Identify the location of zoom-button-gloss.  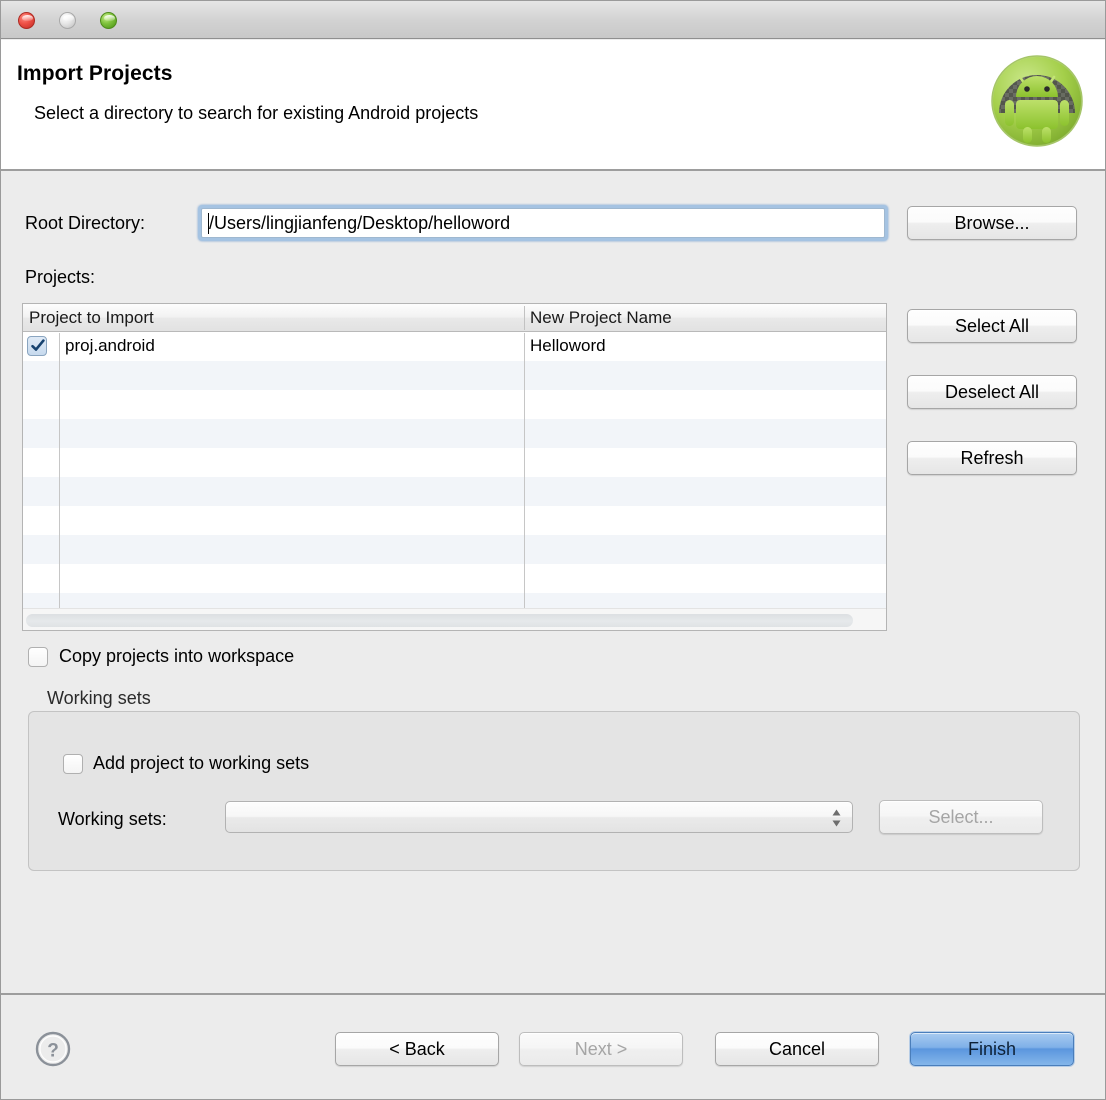
(109, 18).